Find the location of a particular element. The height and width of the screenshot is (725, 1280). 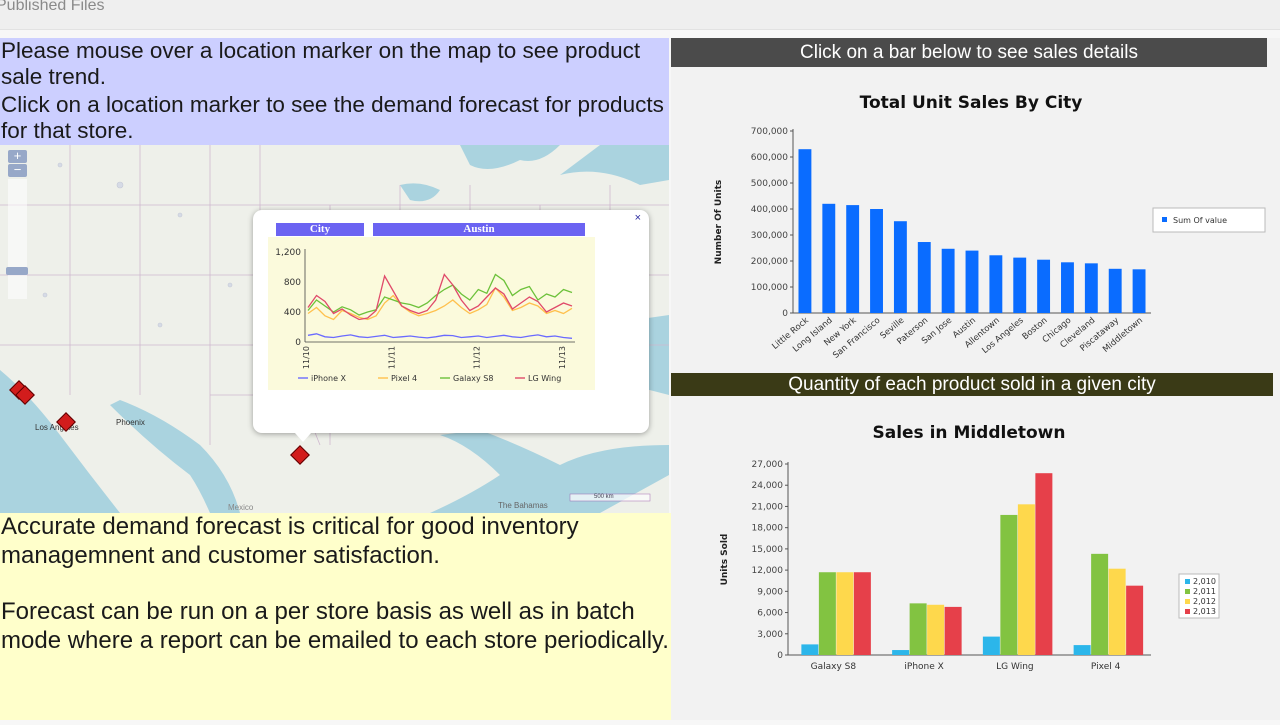

y-tick-label: 700,000 is located at coordinates (769, 132).